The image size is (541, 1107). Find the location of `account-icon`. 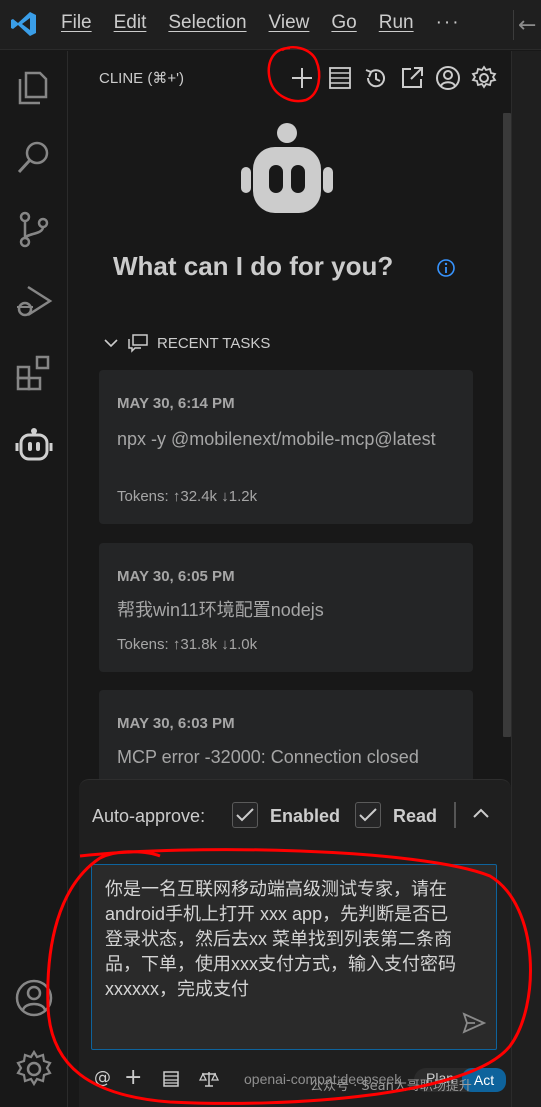

account-icon is located at coordinates (34, 998).